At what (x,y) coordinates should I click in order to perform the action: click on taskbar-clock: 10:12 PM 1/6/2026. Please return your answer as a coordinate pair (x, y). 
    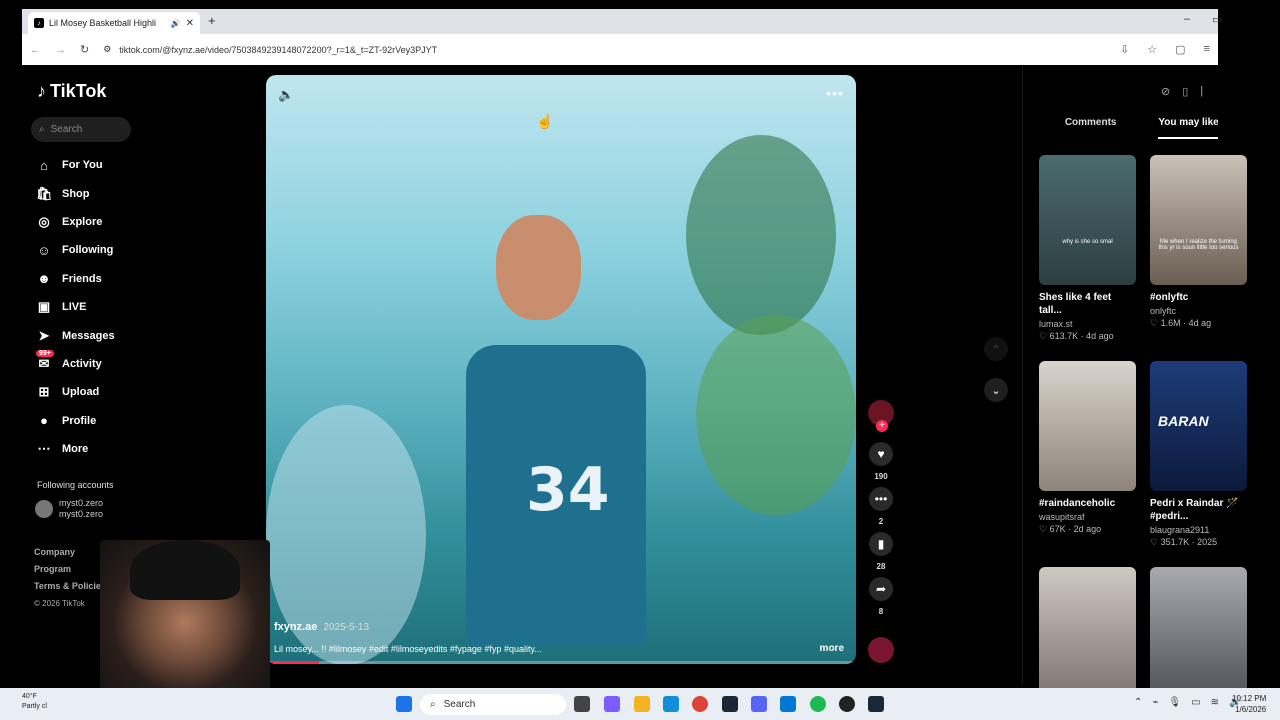
    Looking at the image, I should click on (1249, 704).